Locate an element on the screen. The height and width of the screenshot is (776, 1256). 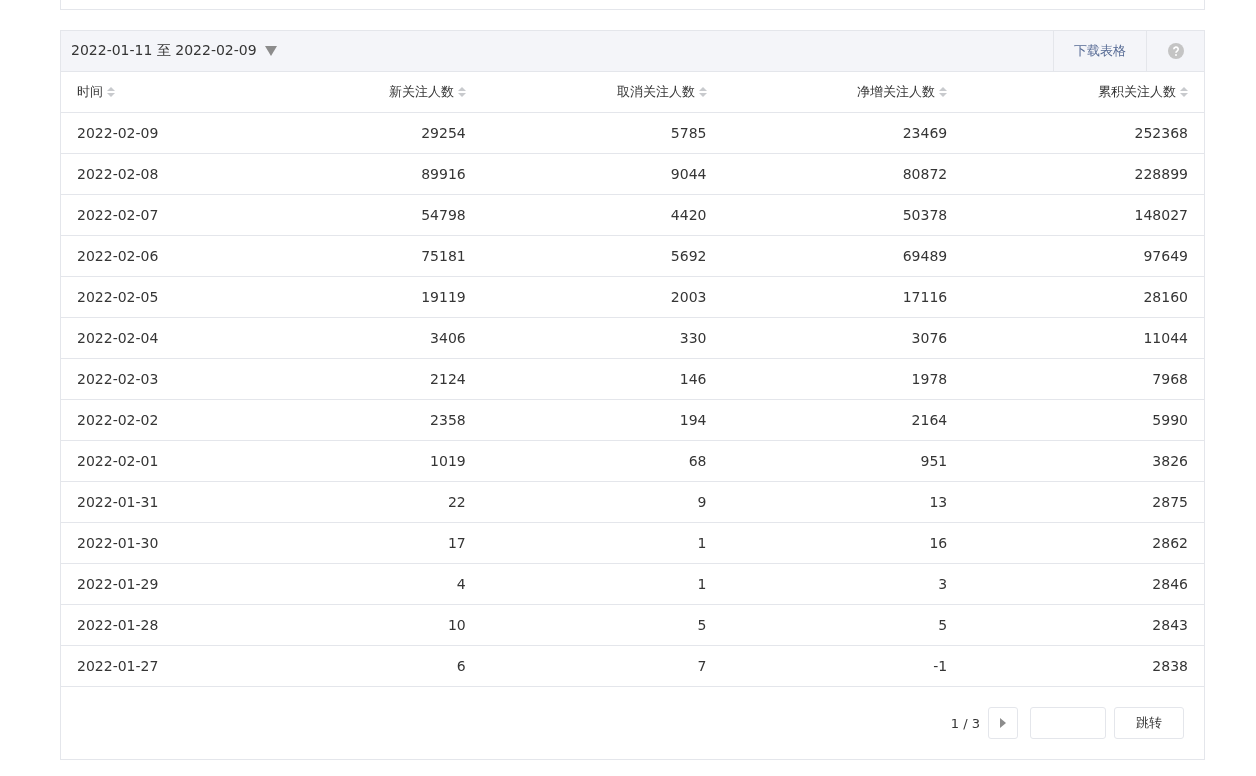
table-cell: 5692 is located at coordinates (688, 256).